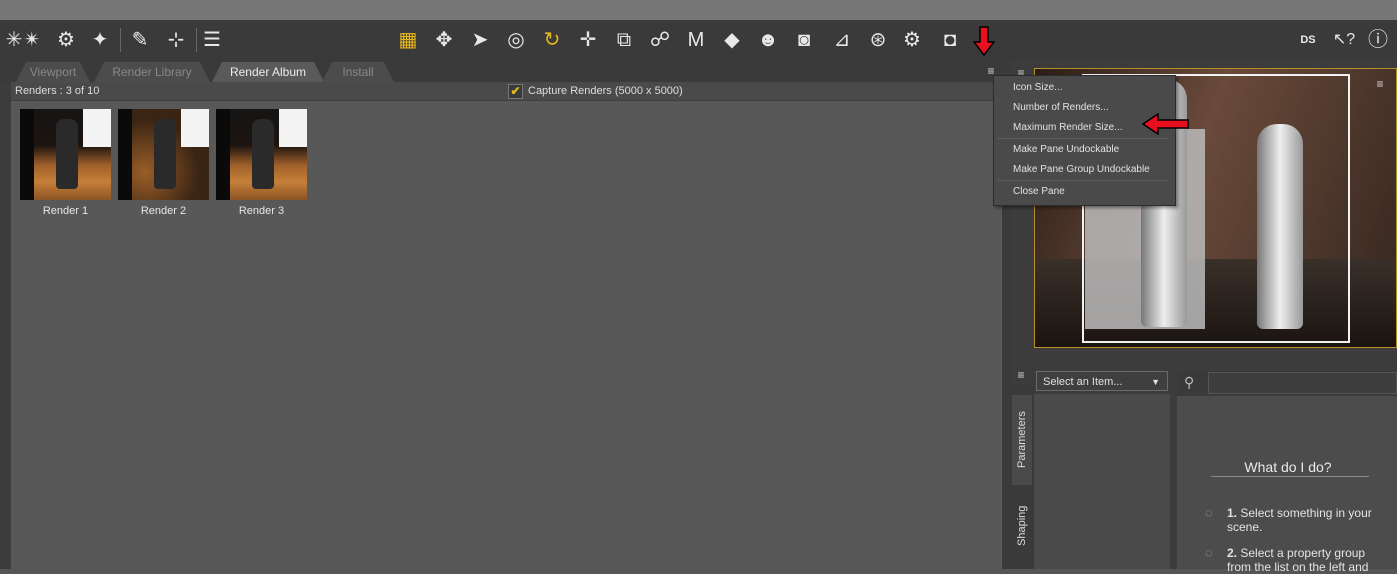 The height and width of the screenshot is (574, 1397). What do you see at coordinates (1287, 482) in the screenshot?
I see `help-panel` at bounding box center [1287, 482].